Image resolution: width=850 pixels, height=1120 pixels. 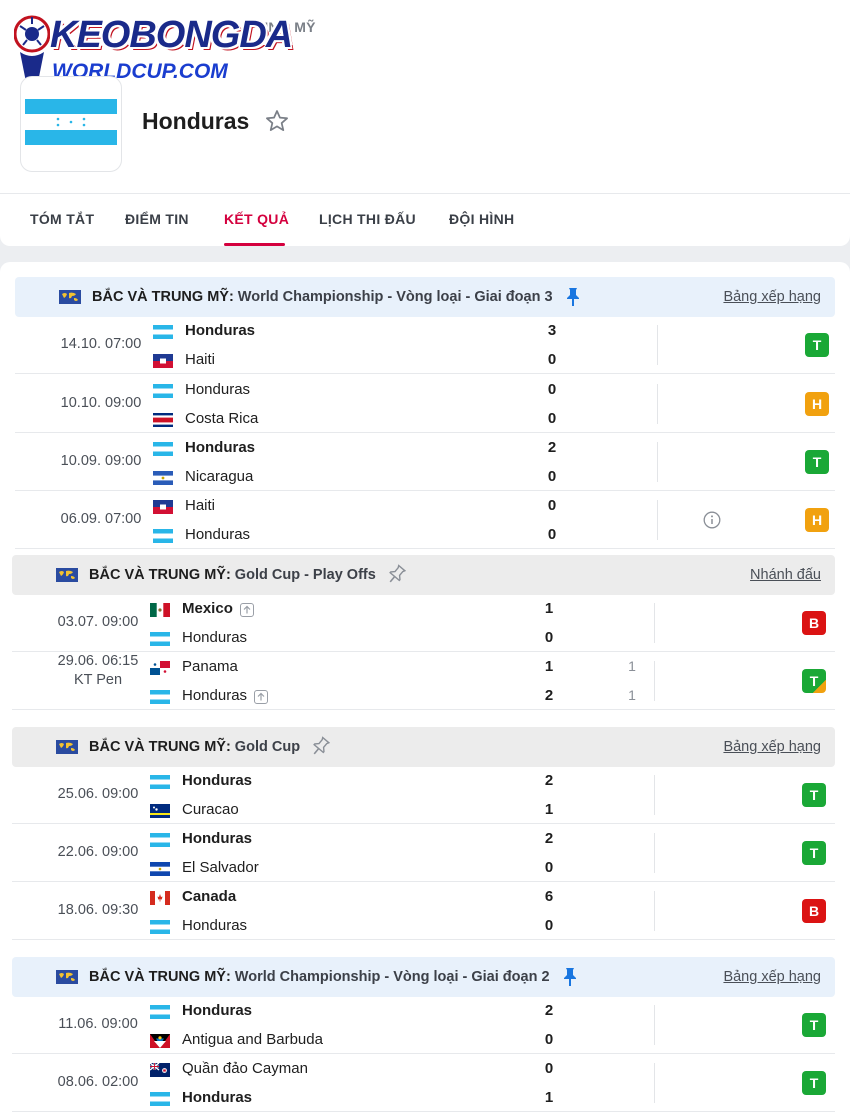 What do you see at coordinates (160, 869) in the screenshot?
I see `el-salvador-flag-icon` at bounding box center [160, 869].